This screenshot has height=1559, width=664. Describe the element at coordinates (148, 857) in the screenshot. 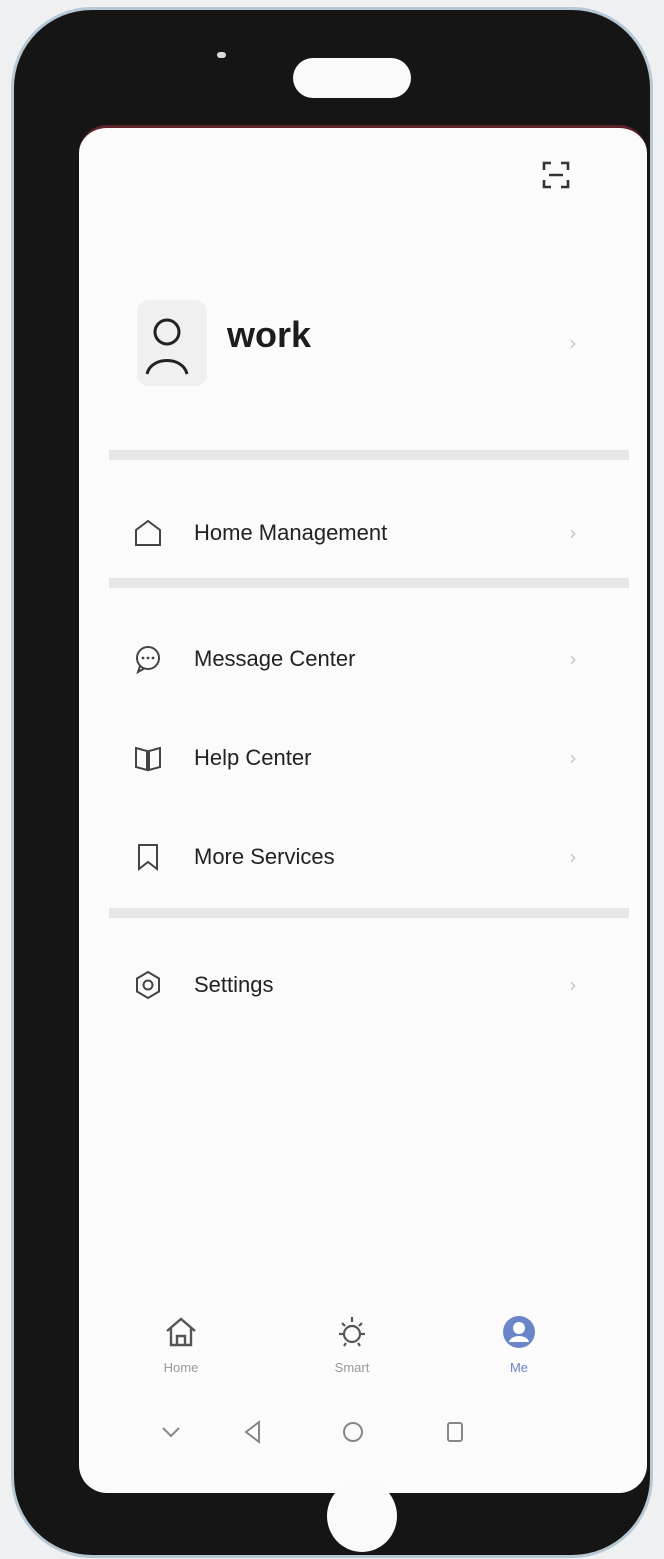

I see `bookmark-icon` at that location.